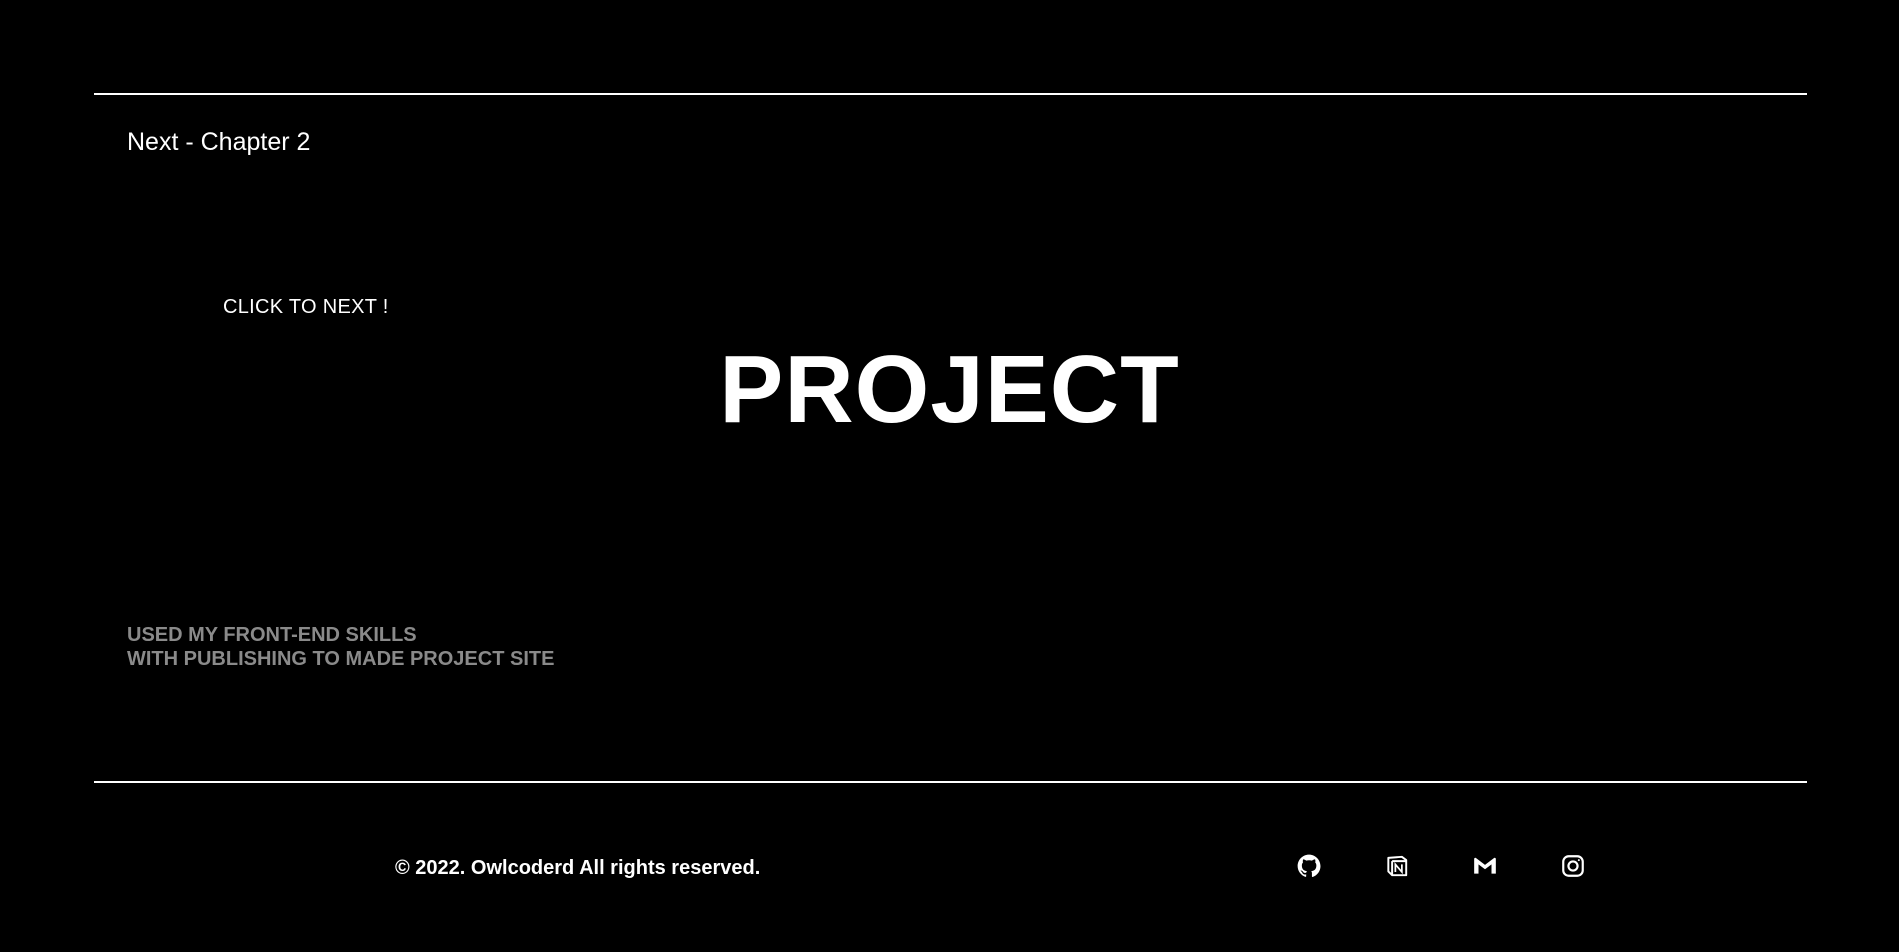 This screenshot has width=1899, height=952. What do you see at coordinates (1441, 866) in the screenshot?
I see `social-links` at bounding box center [1441, 866].